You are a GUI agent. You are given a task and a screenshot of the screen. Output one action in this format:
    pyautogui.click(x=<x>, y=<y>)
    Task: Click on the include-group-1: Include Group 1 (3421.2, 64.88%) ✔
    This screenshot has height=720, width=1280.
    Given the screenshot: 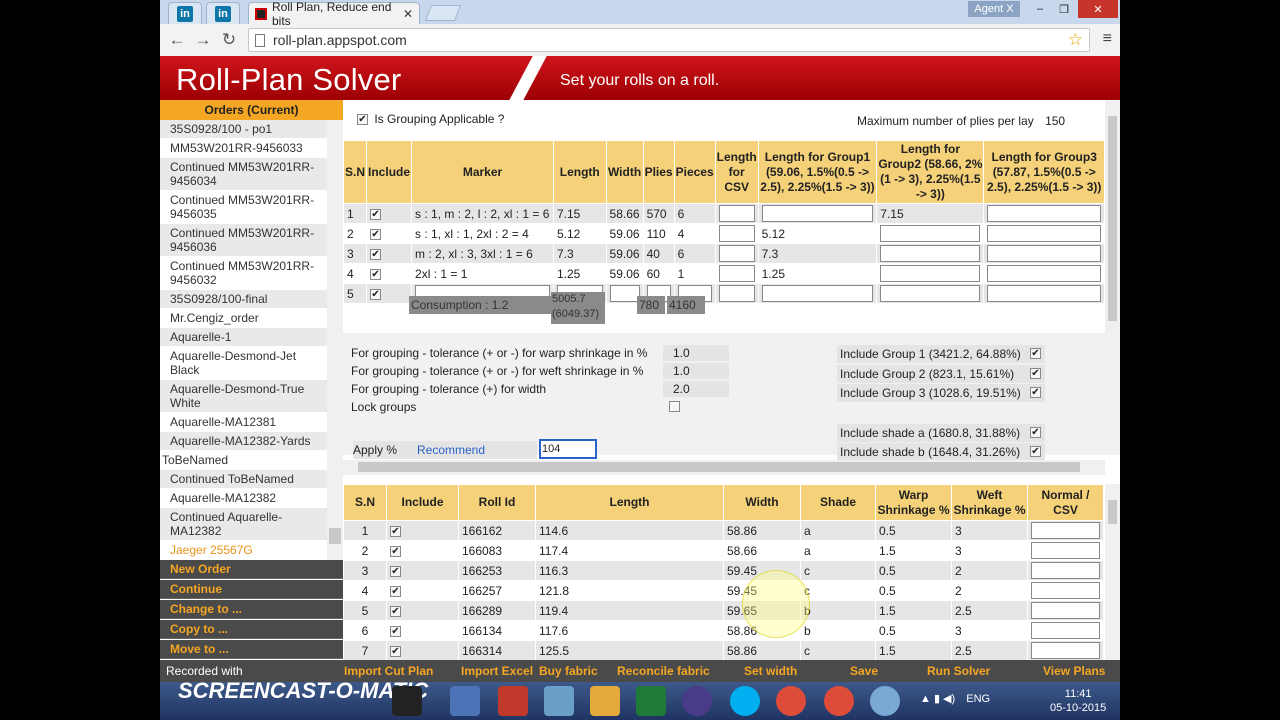 What is the action you would take?
    pyautogui.click(x=941, y=354)
    